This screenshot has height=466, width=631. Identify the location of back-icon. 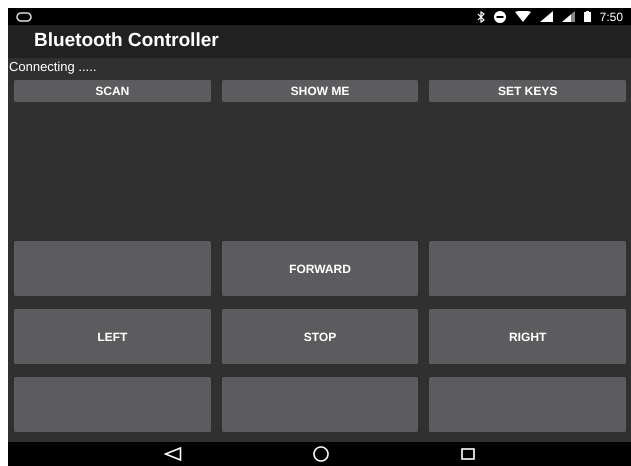
(173, 454).